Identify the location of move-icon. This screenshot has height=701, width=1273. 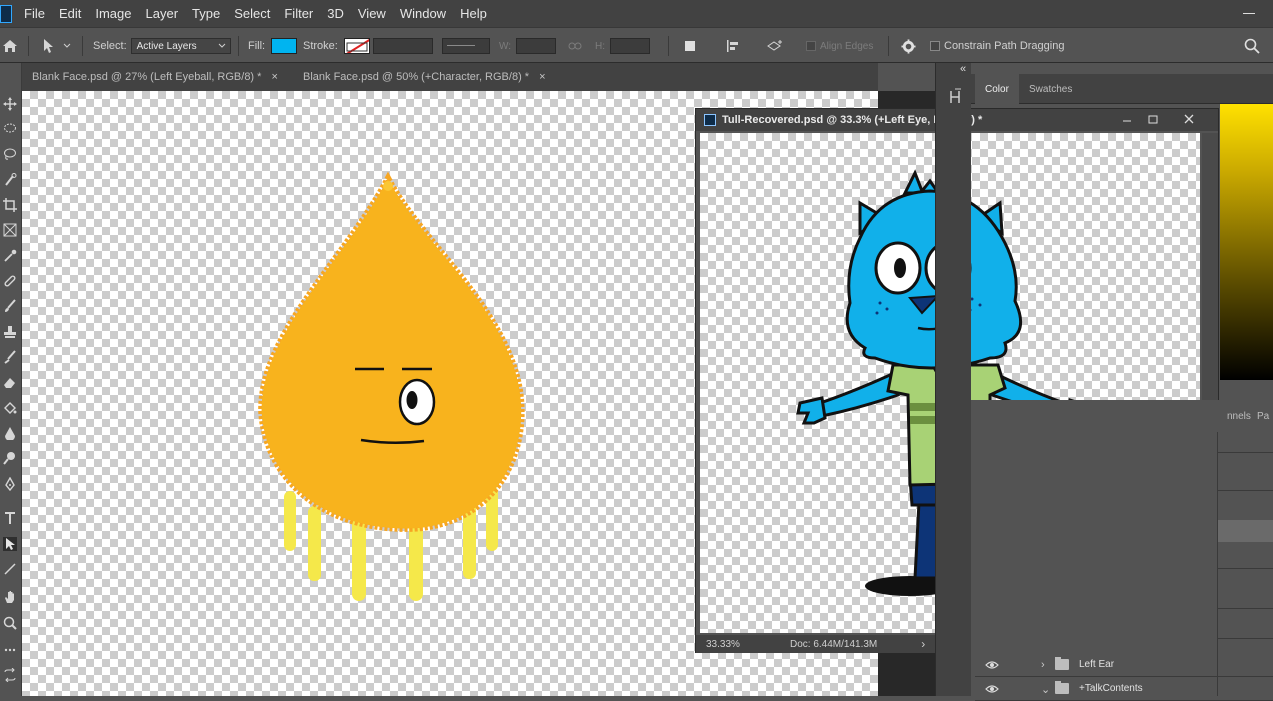
(10, 104).